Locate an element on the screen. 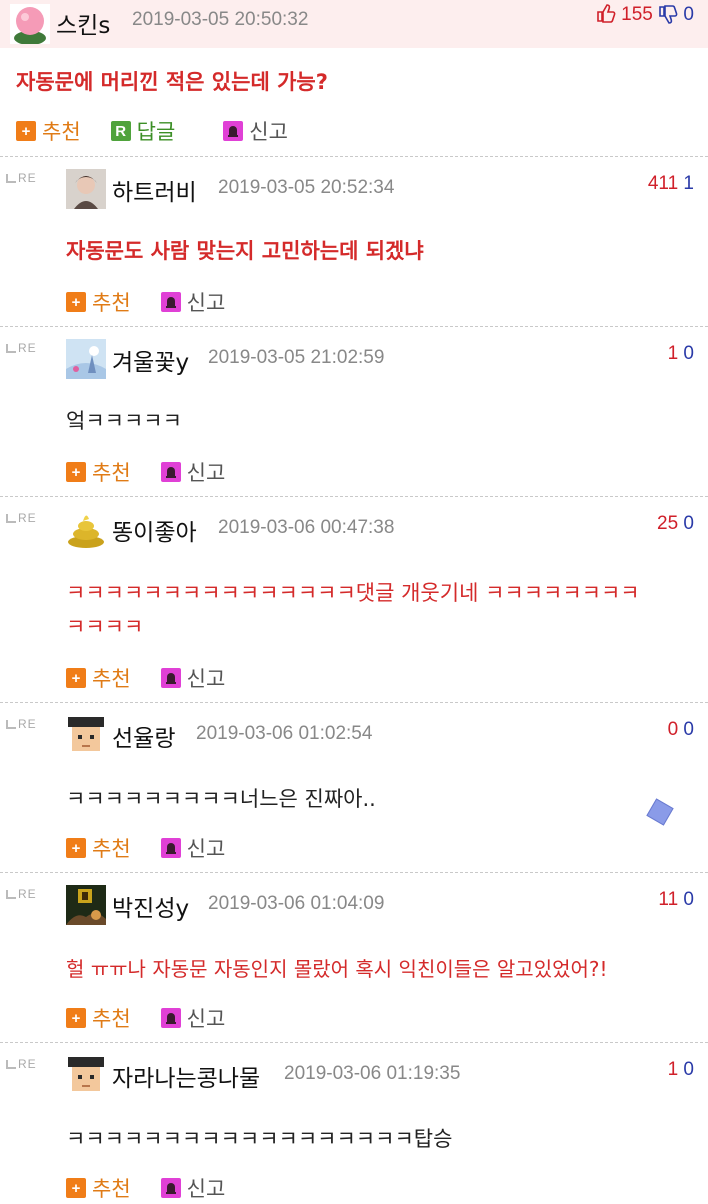  author-nickname: 하트러비 is located at coordinates (154, 190).